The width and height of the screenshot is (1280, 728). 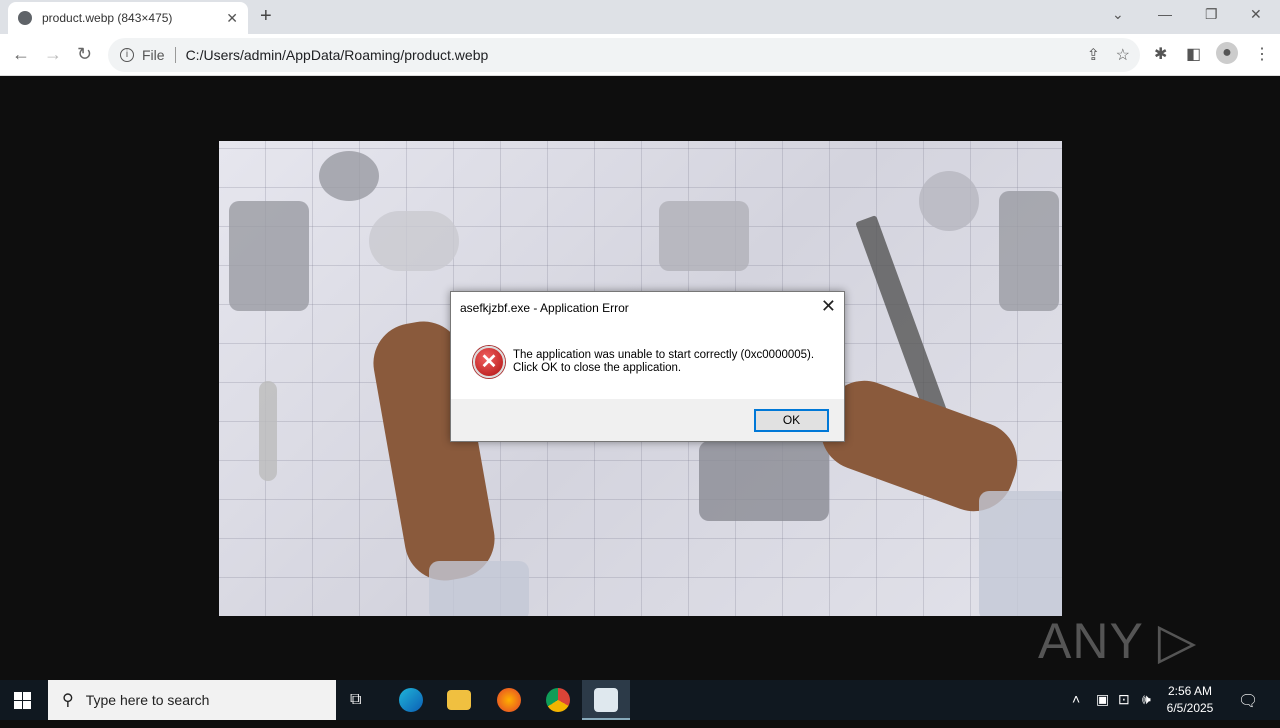 What do you see at coordinates (1248, 701) in the screenshot?
I see `notifications-icon: 🗨` at bounding box center [1248, 701].